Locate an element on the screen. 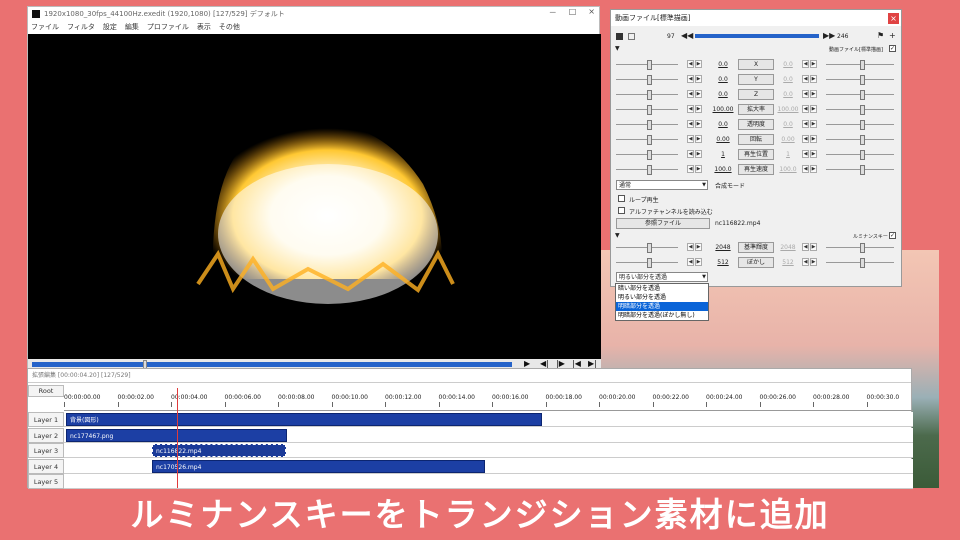 The image size is (960, 540). layer-row: nc177467.png is located at coordinates (488, 435).